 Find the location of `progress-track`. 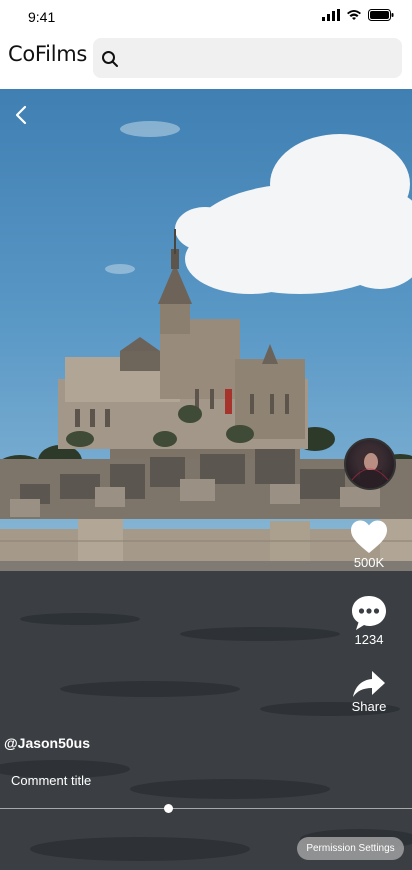

progress-track is located at coordinates (206, 808).